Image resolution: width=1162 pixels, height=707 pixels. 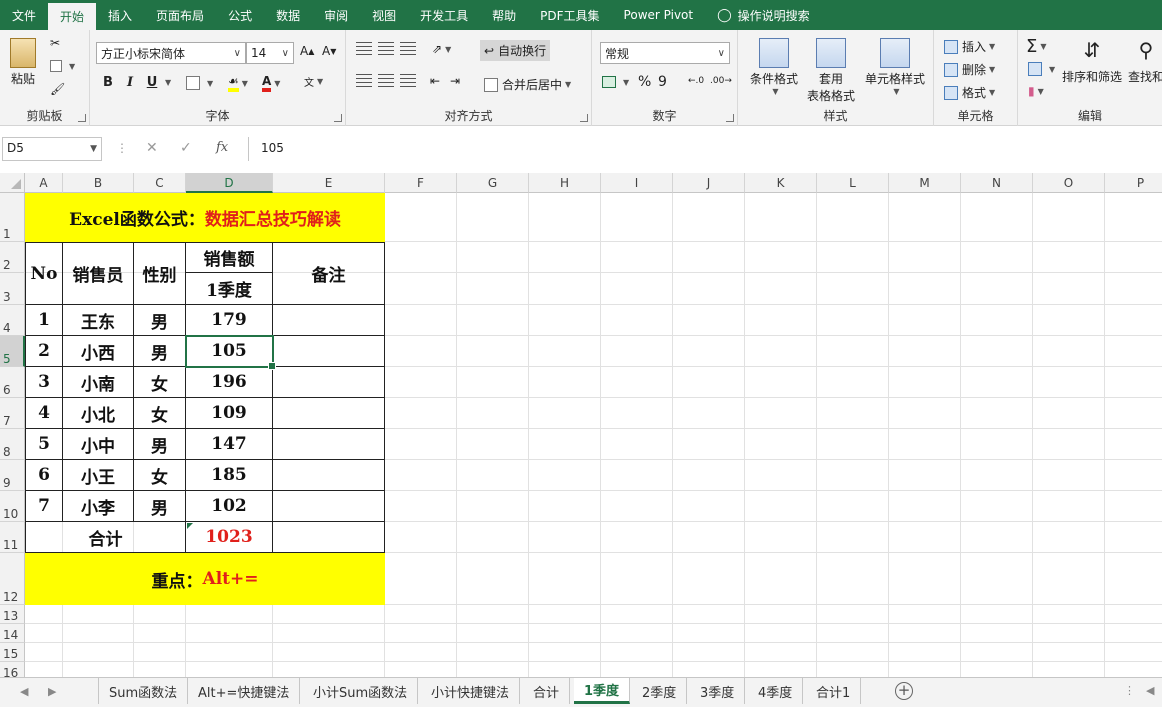 What do you see at coordinates (1129, 690) in the screenshot?
I see `tab-split-grip: ⋮` at bounding box center [1129, 690].